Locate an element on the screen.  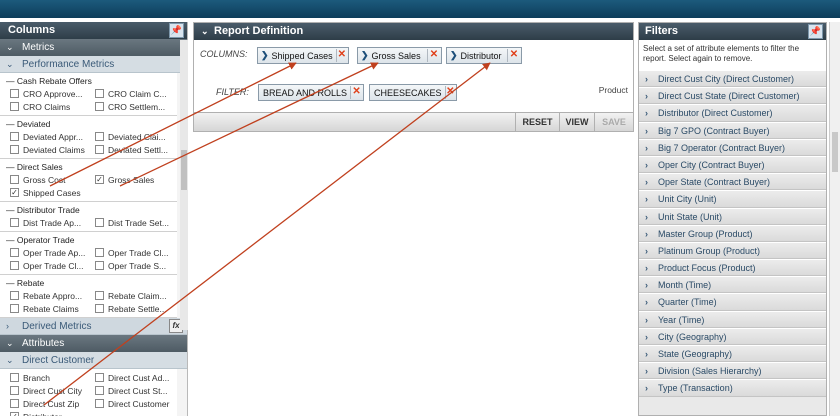
group-header: — Operator Trade is located at coordinates (91, 240).